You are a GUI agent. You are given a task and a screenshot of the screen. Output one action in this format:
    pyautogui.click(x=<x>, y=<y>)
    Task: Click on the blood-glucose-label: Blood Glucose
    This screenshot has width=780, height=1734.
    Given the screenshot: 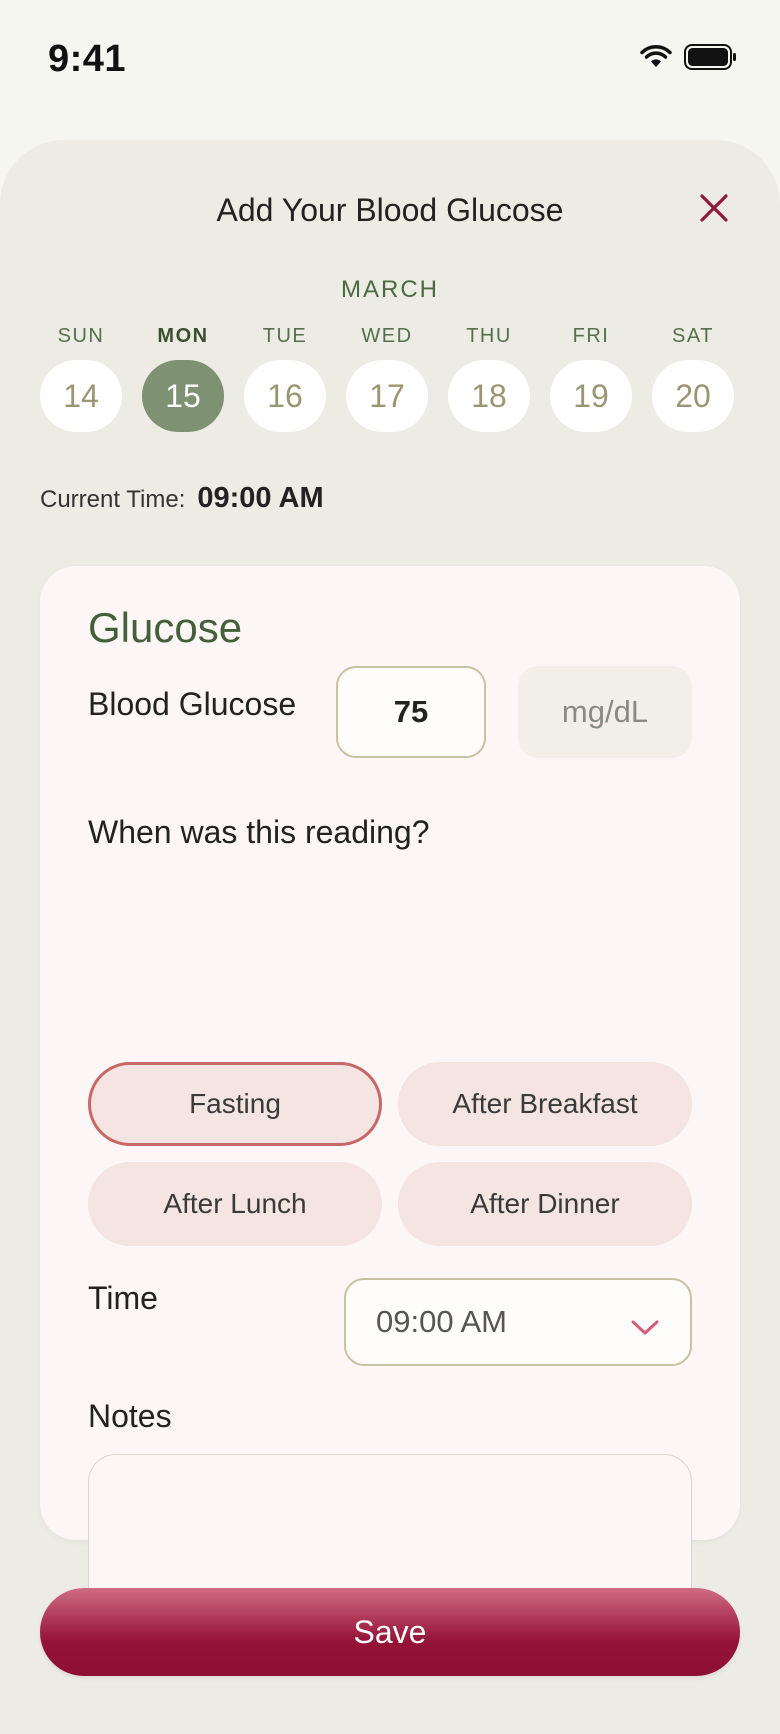 What is the action you would take?
    pyautogui.click(x=192, y=704)
    